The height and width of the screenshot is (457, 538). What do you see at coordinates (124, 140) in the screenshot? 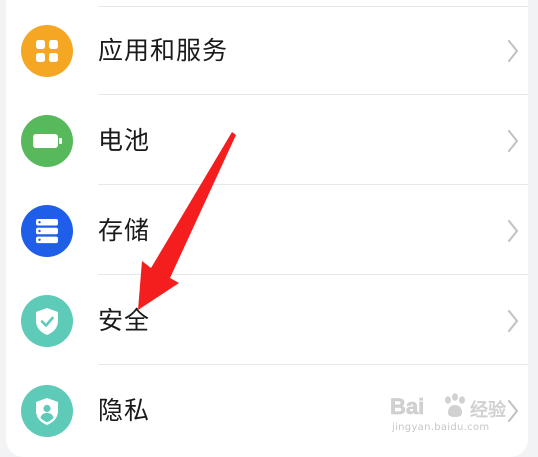
I see `settings-item-label: 电池` at bounding box center [124, 140].